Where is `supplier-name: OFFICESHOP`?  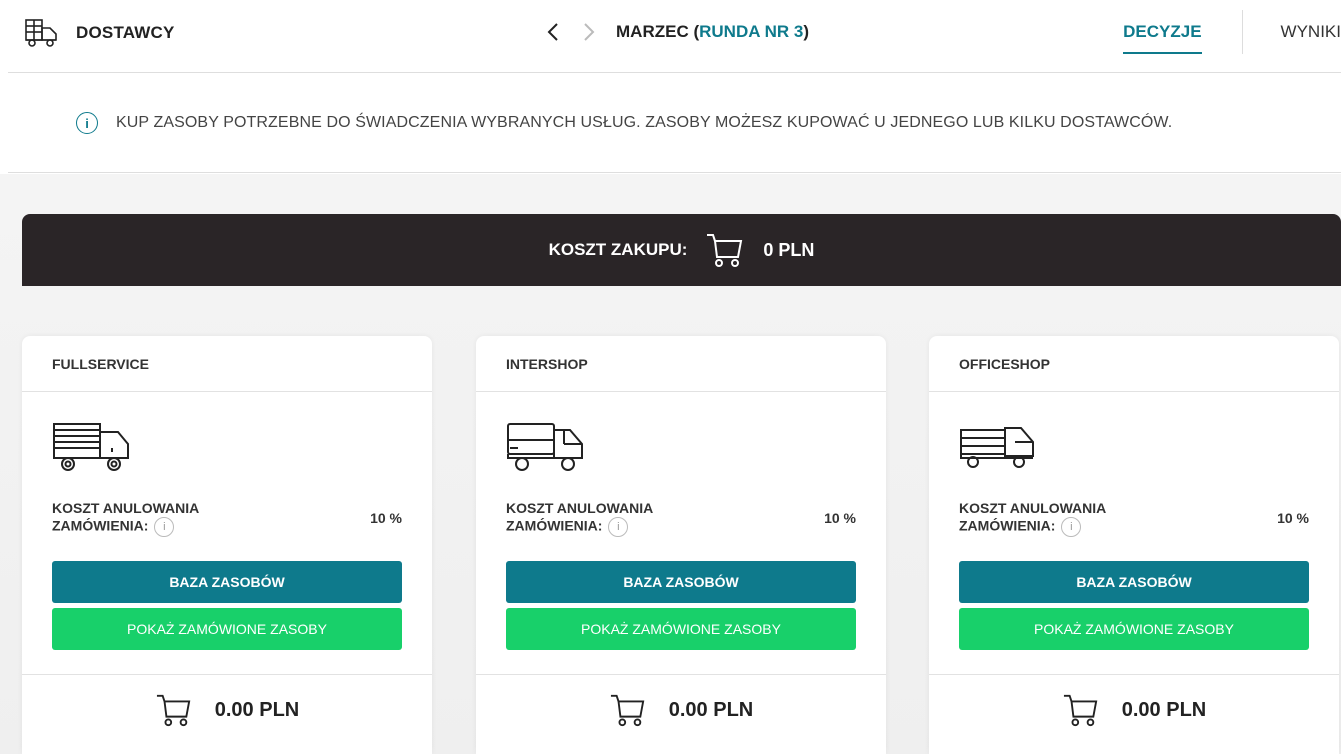 supplier-name: OFFICESHOP is located at coordinates (1005, 364).